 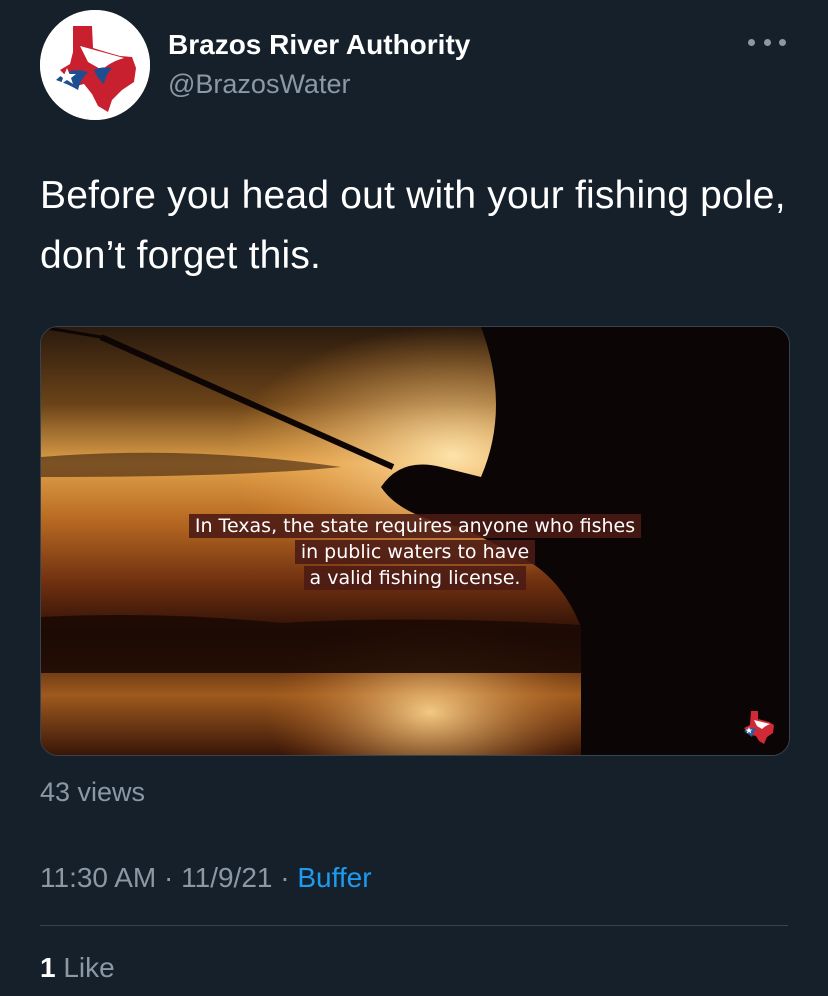 What do you see at coordinates (319, 65) in the screenshot?
I see `author-names: Brazos River Authority @BrazosWater` at bounding box center [319, 65].